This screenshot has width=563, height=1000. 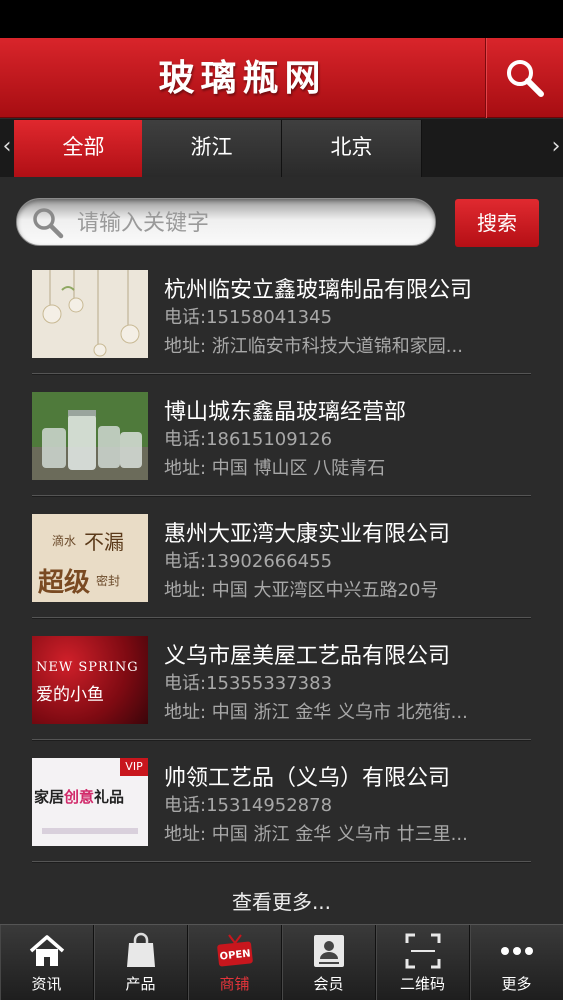 What do you see at coordinates (556, 148) in the screenshot?
I see `tabs-next-arrow: ›` at bounding box center [556, 148].